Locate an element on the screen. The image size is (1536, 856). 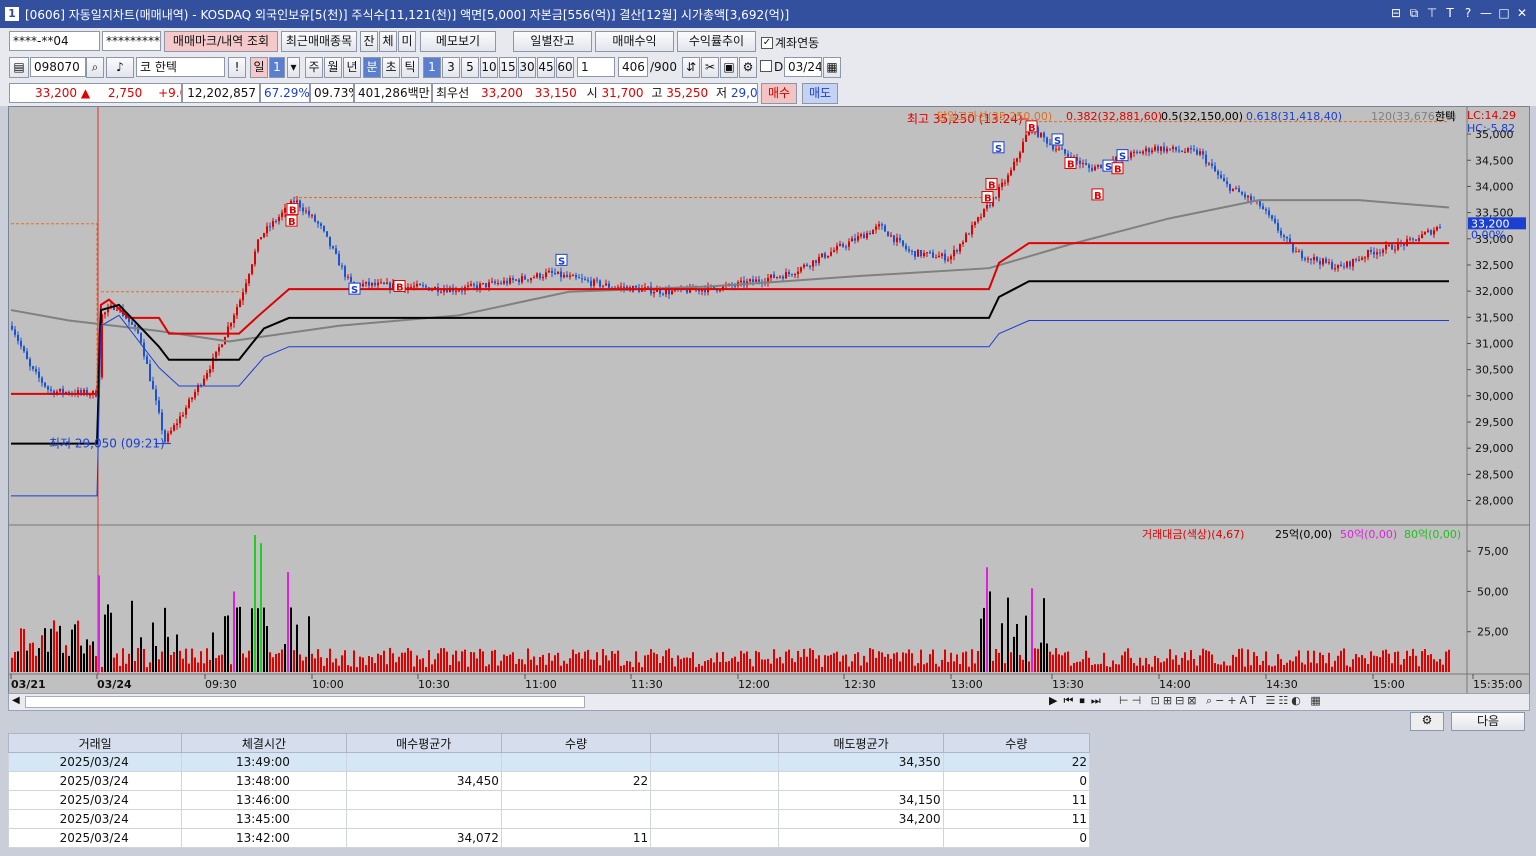
d-checkbox: D is located at coordinates (771, 67).